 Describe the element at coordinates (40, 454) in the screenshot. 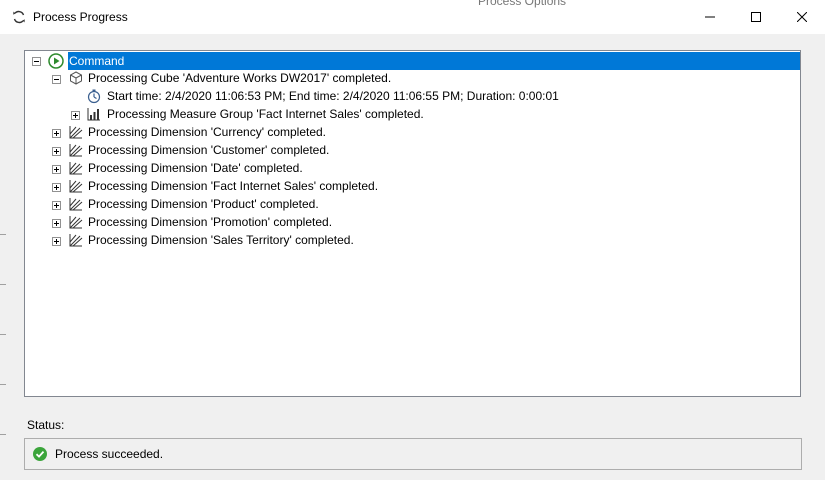

I see `check-circle-icon` at that location.